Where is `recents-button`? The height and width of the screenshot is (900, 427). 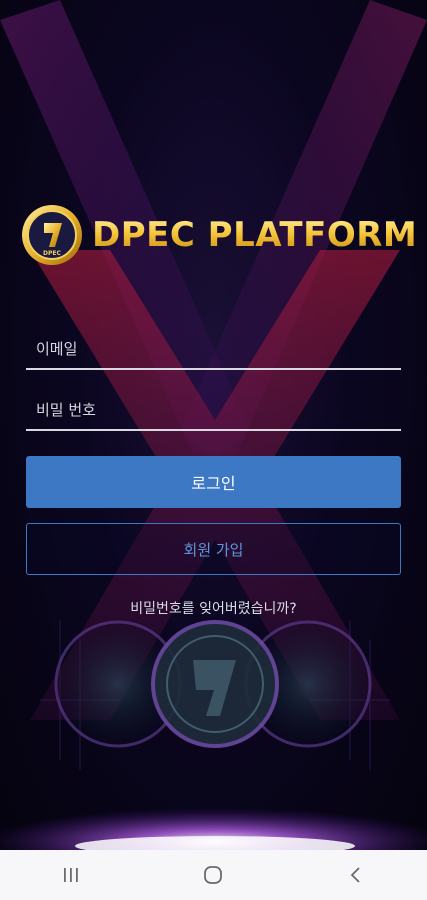
recents-button is located at coordinates (71, 875).